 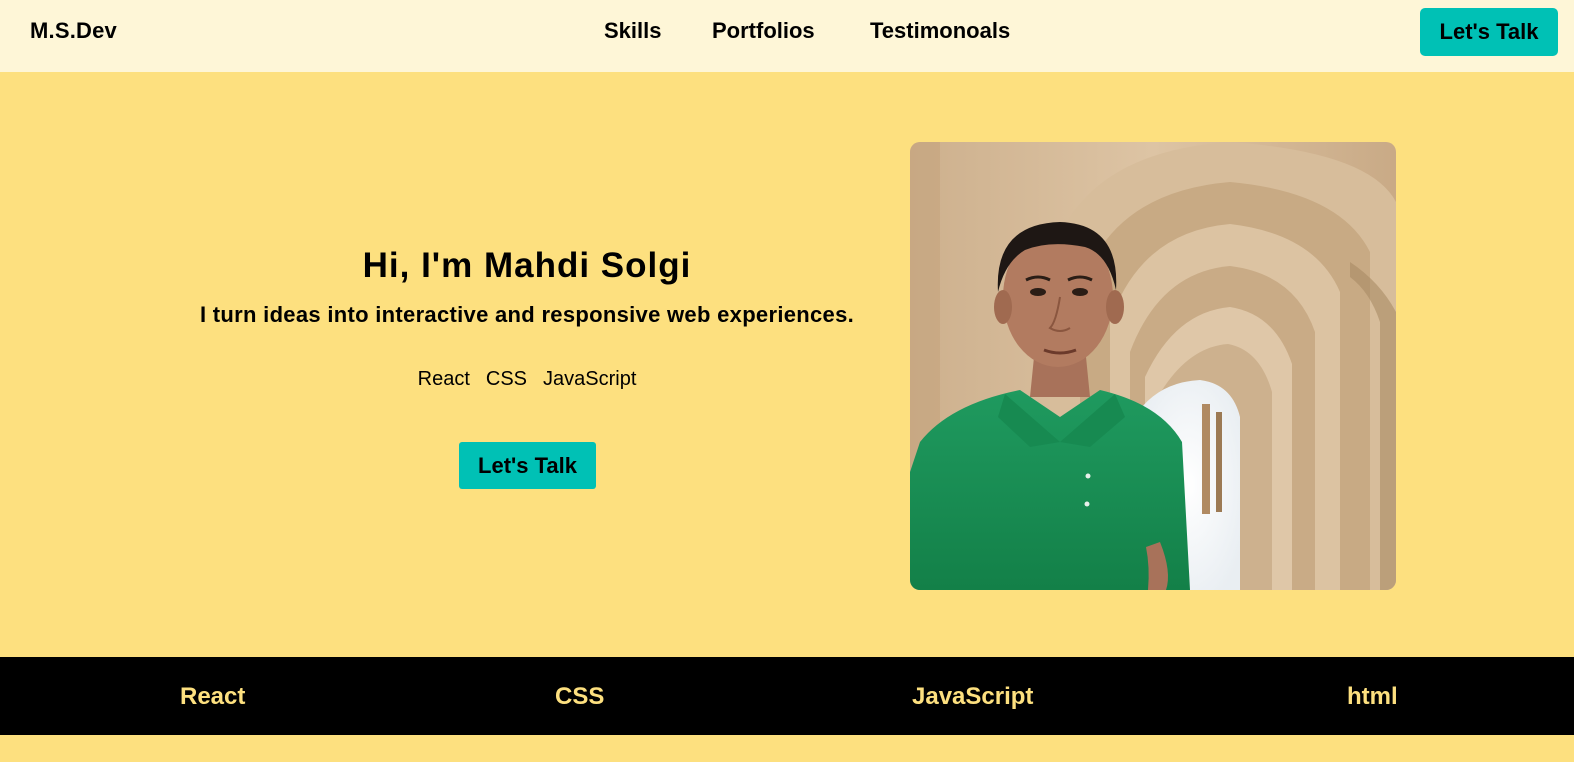 What do you see at coordinates (580, 696) in the screenshot?
I see `skill-css: CSS` at bounding box center [580, 696].